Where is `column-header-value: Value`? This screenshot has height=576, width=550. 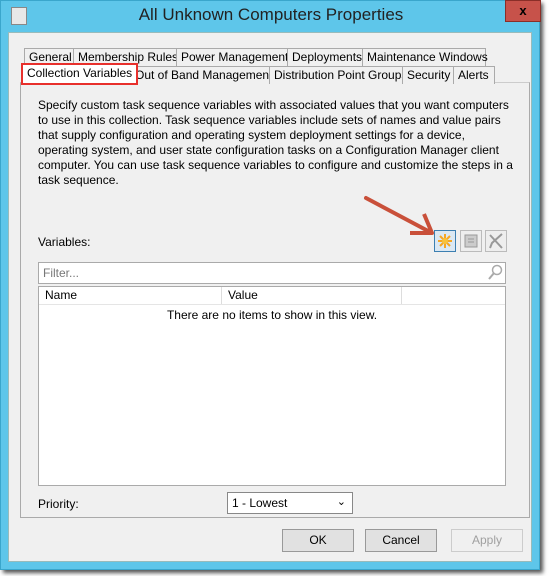
column-header-value: Value is located at coordinates (312, 295).